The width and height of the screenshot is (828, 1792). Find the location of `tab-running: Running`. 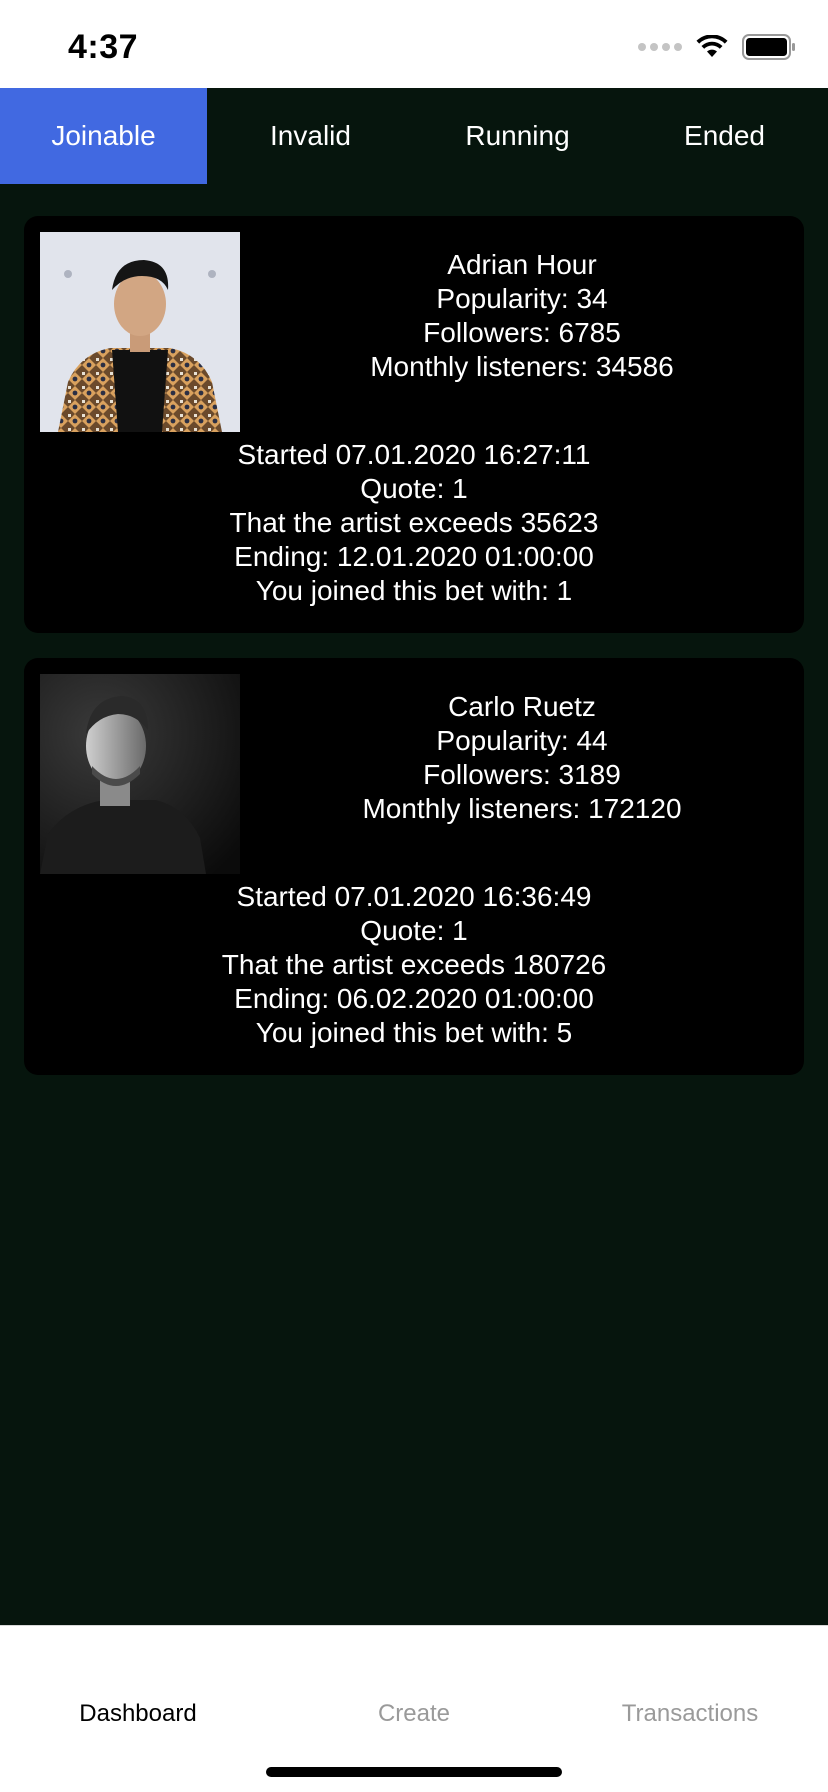

tab-running: Running is located at coordinates (517, 136).